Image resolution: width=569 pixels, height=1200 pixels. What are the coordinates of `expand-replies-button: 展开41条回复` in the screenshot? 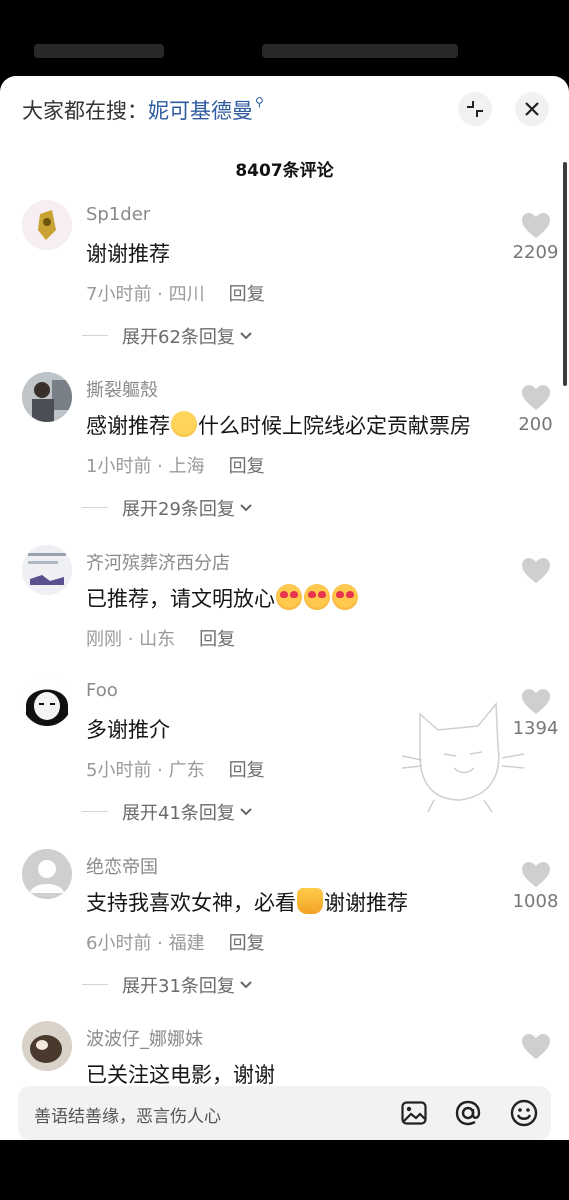 It's located at (167, 812).